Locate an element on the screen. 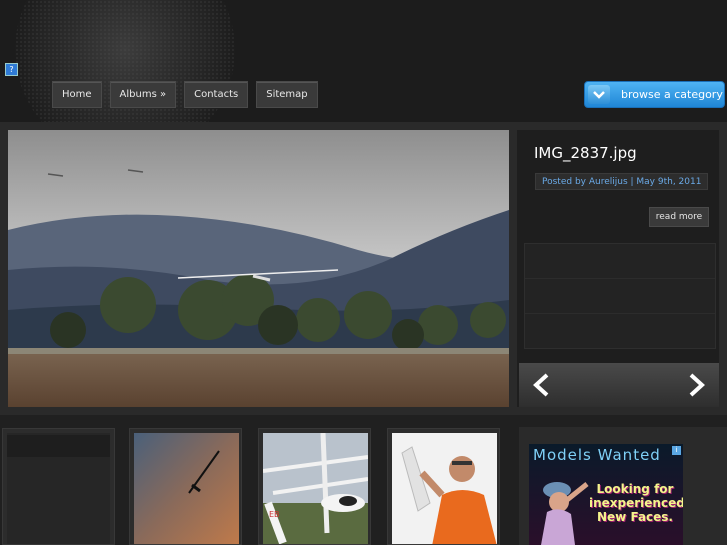  excerpt-area is located at coordinates (620, 296).